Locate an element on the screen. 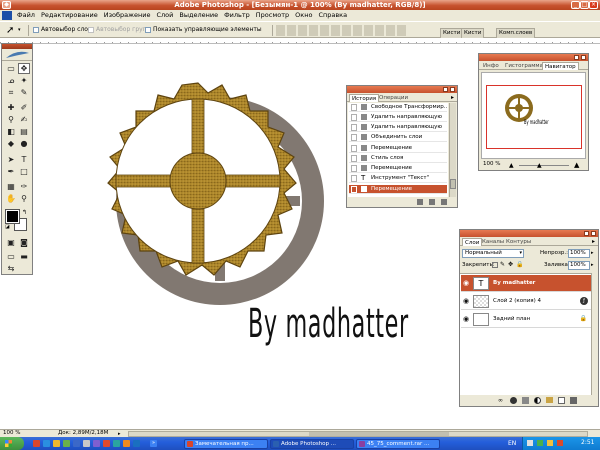 This screenshot has height=450, width=600. quick-mask-mode-icon: ◙ is located at coordinates (24, 242).